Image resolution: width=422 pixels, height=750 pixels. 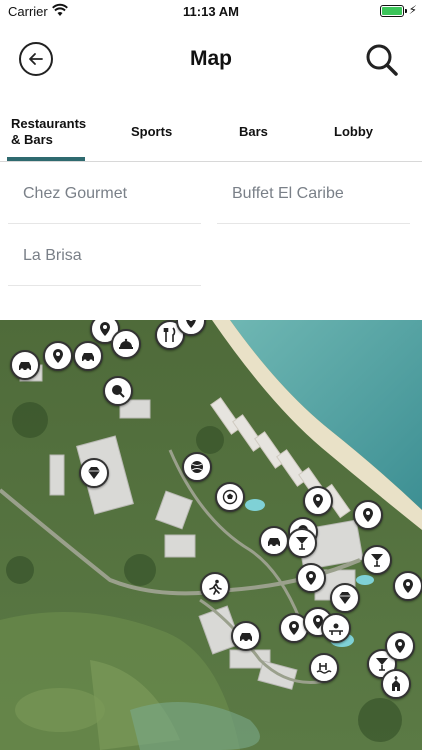 I want to click on search-icon, so click(x=382, y=60).